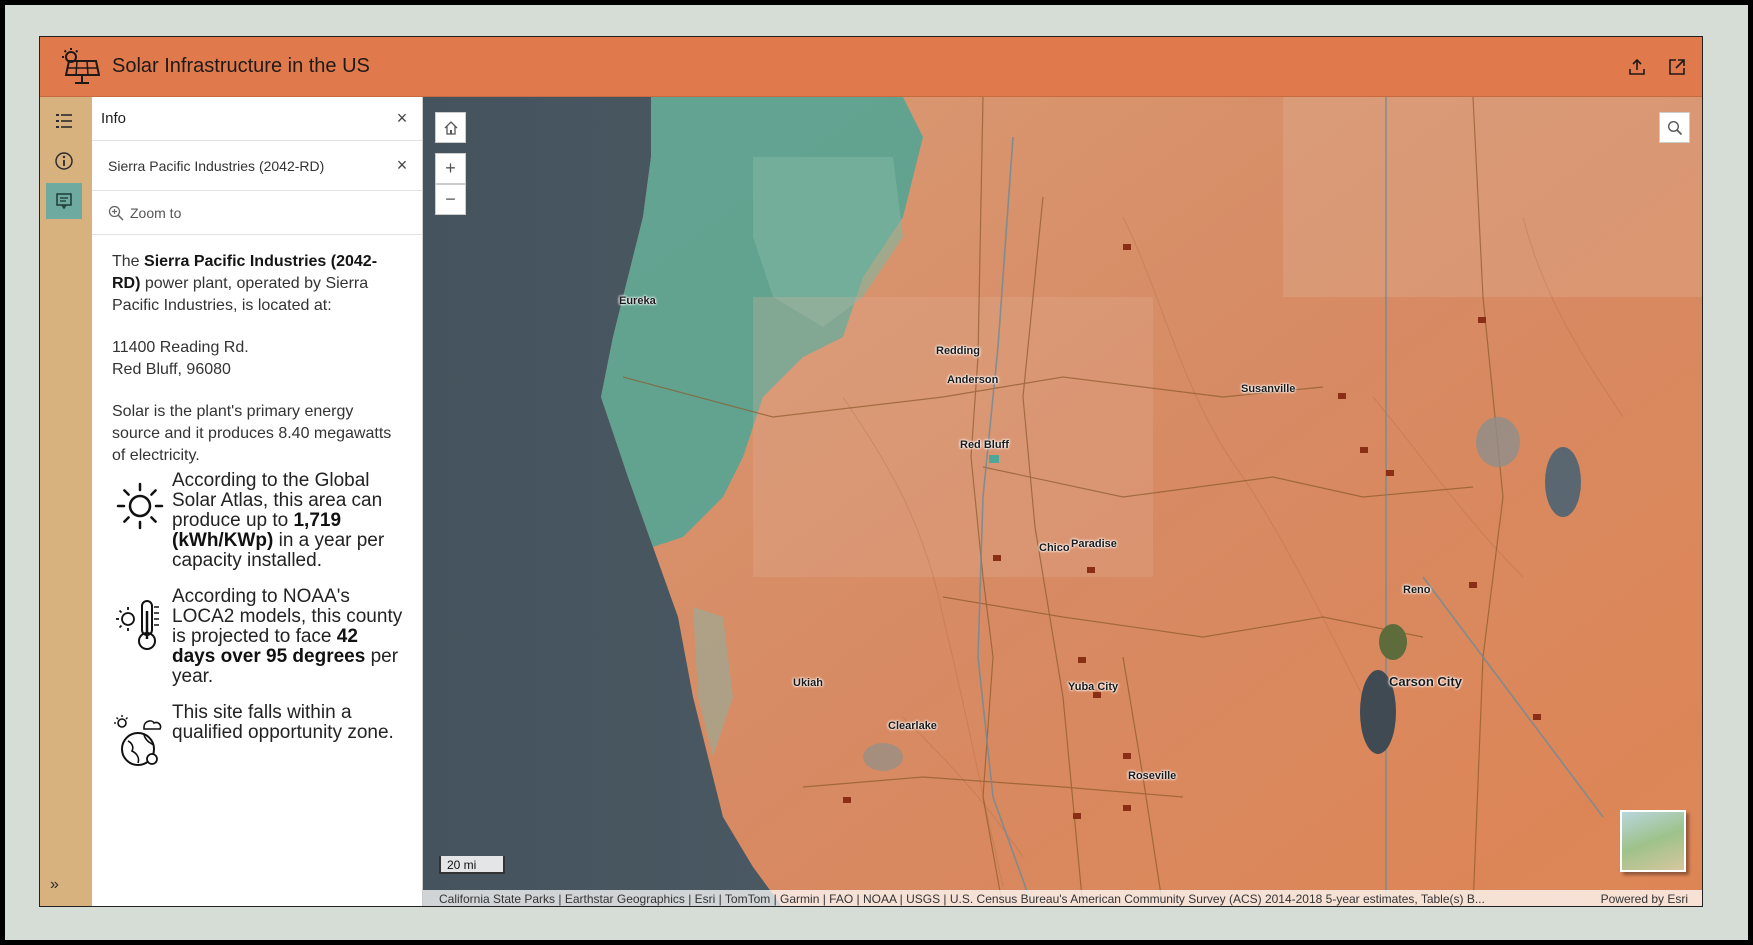  I want to click on home-button, so click(450, 127).